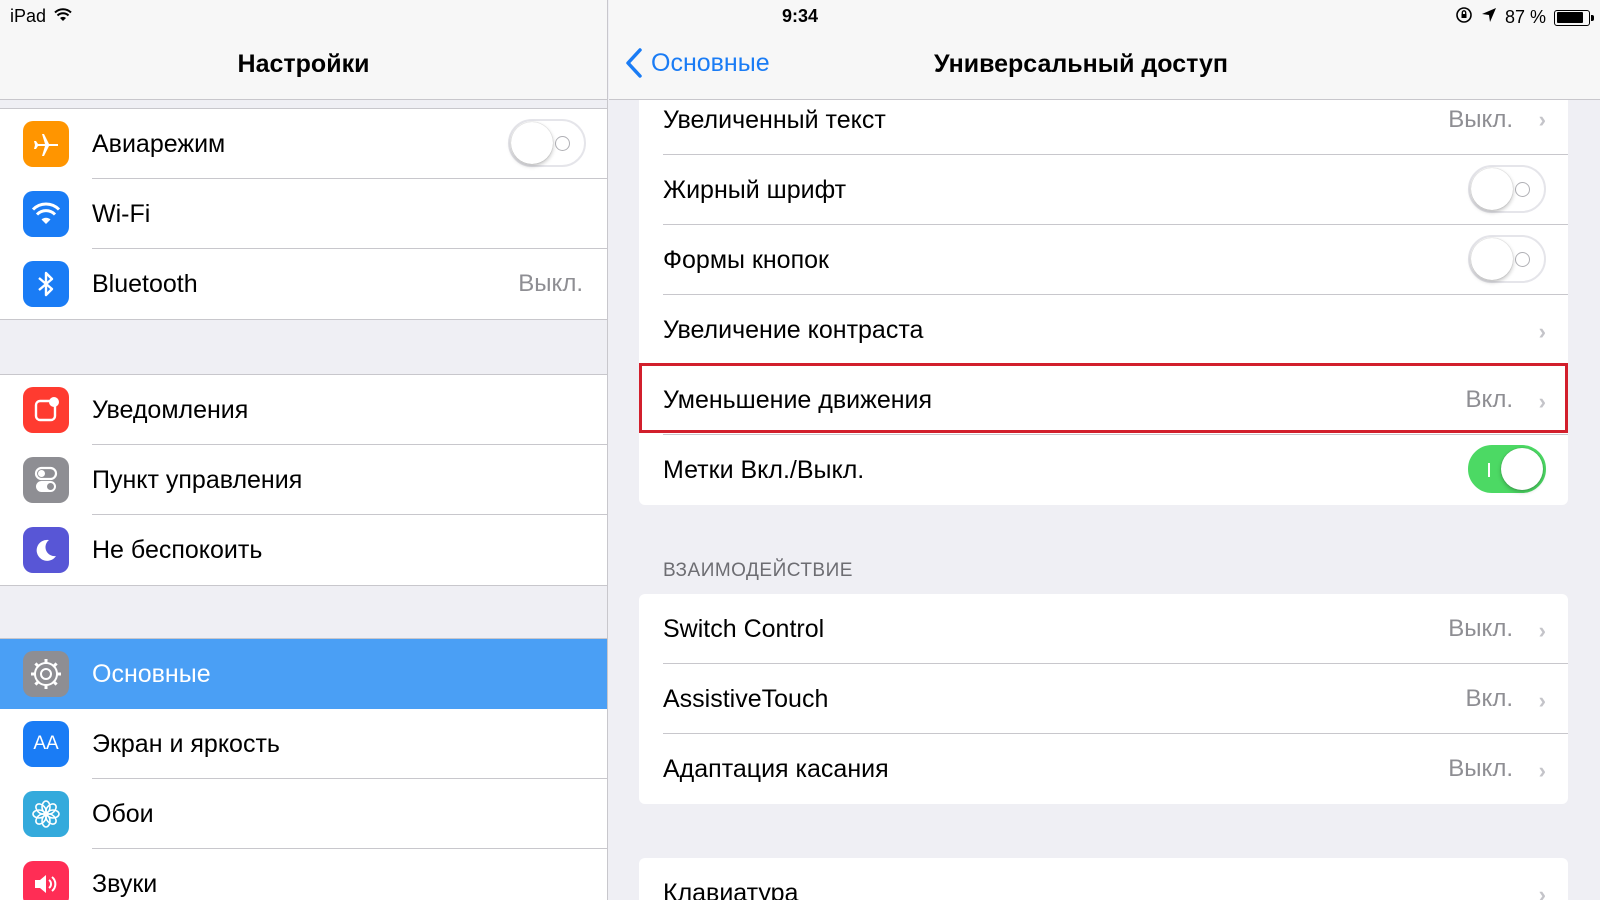  What do you see at coordinates (1103, 400) in the screenshot?
I see `reduce-motion-row: Уменьшение движения Вкл. ›` at bounding box center [1103, 400].